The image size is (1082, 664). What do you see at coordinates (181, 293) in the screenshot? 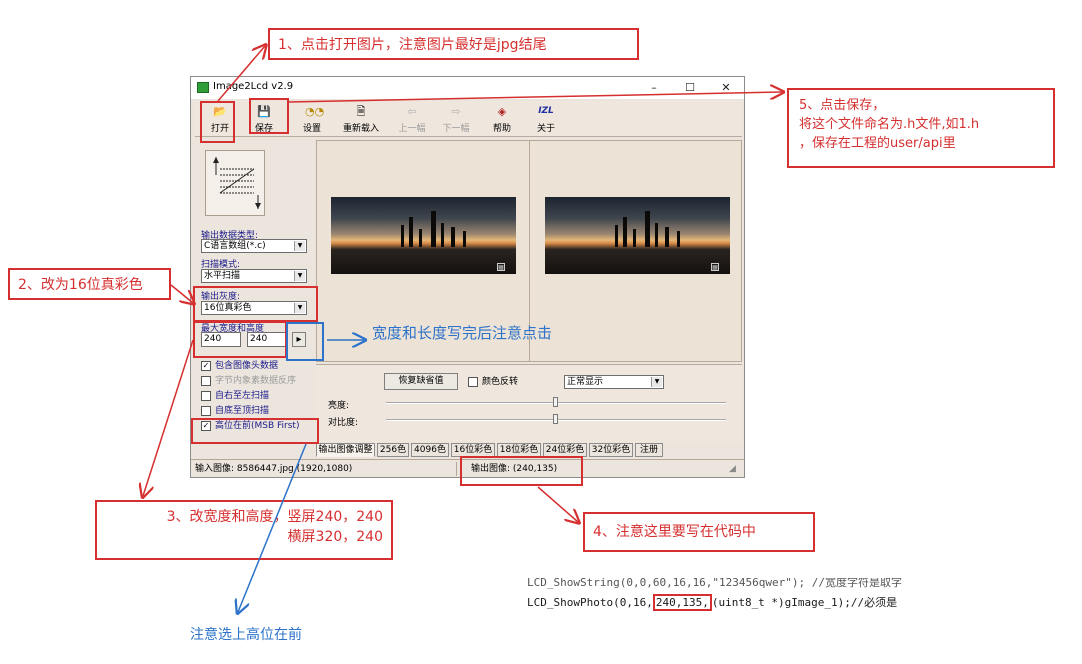
I see `arrow-step2` at bounding box center [181, 293].